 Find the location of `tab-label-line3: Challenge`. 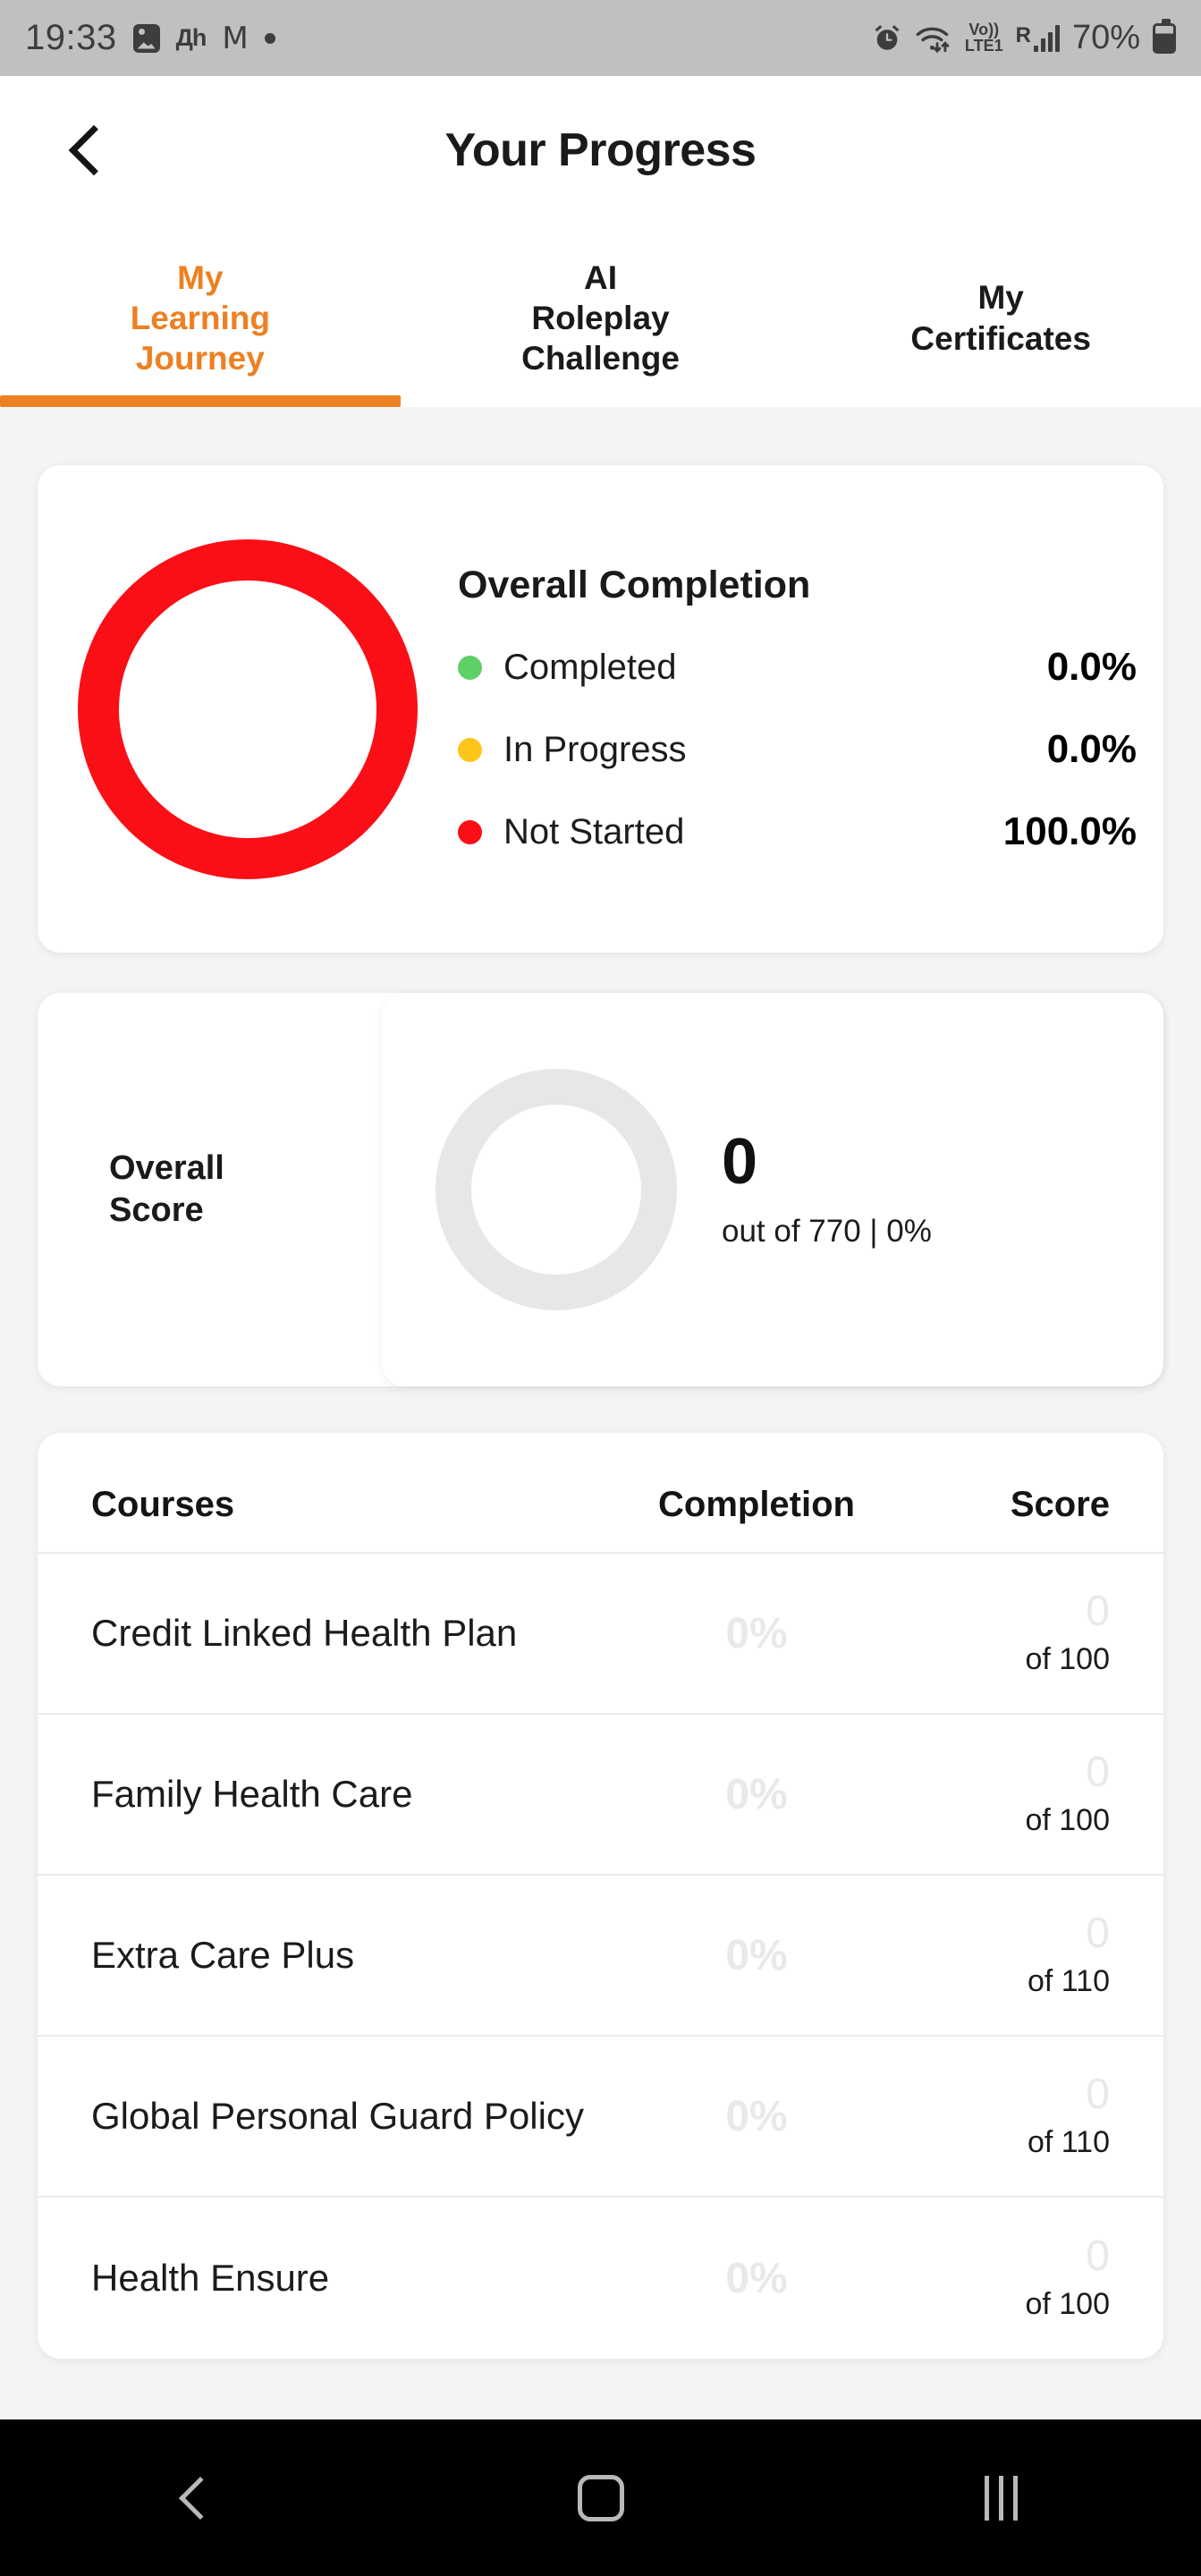

tab-label-line3: Challenge is located at coordinates (600, 358).